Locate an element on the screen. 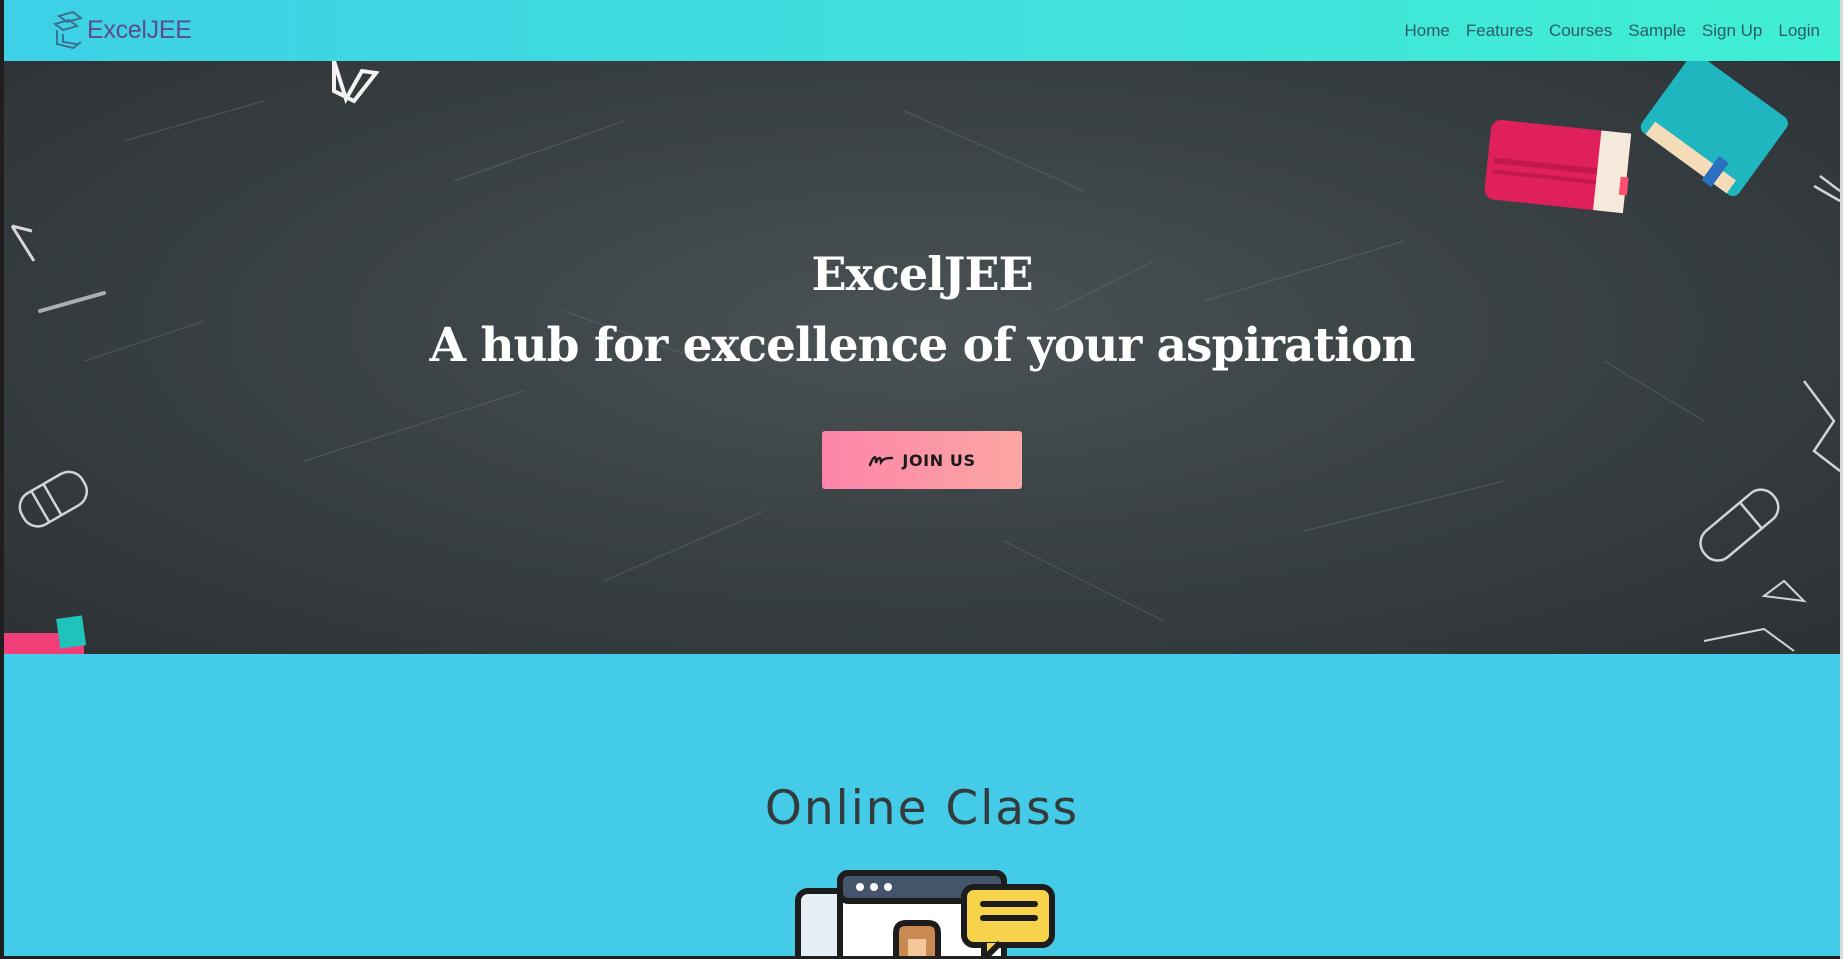  nav-home: Home is located at coordinates (1427, 31).